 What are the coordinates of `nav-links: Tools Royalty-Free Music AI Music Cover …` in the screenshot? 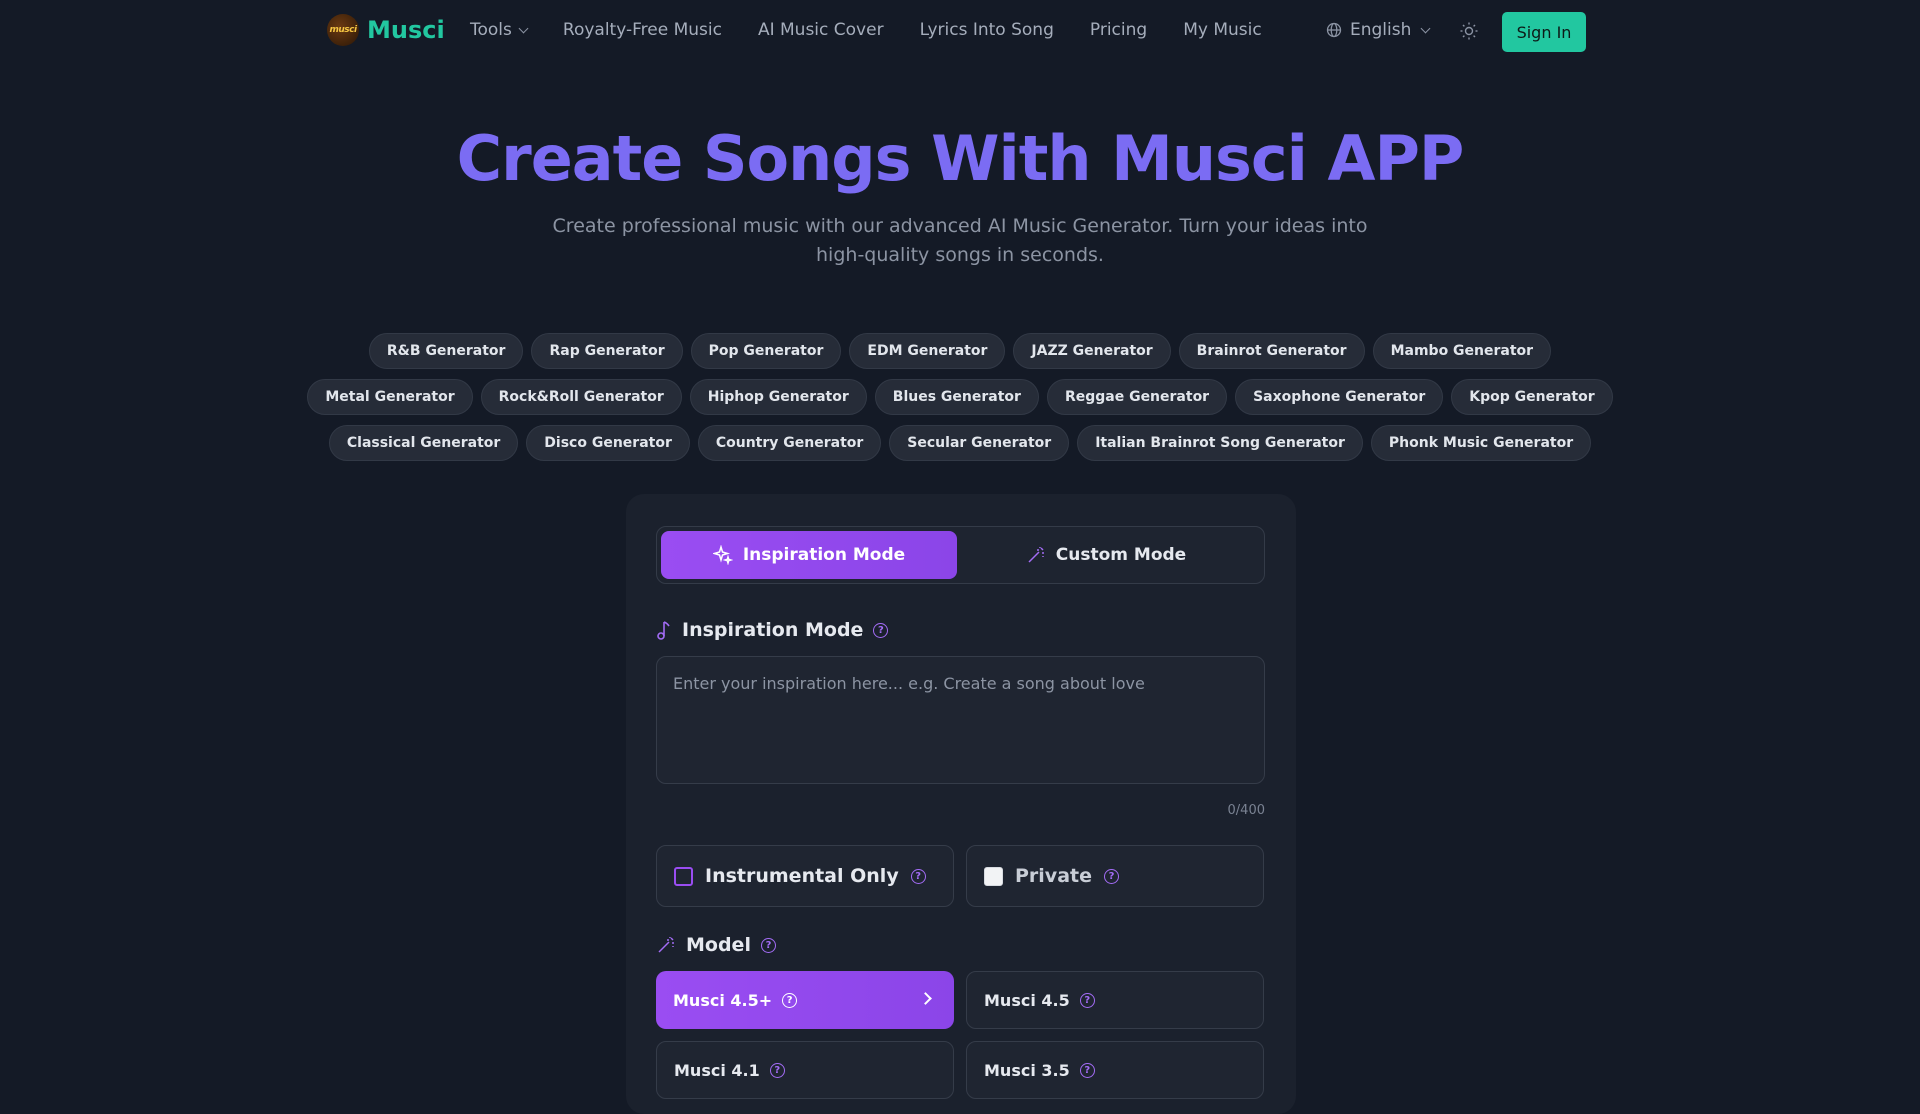 It's located at (866, 30).